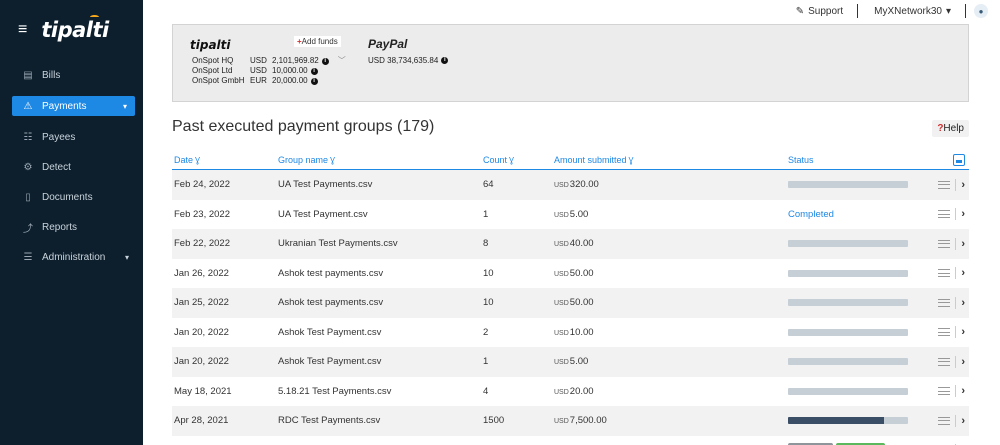 The width and height of the screenshot is (1000, 445). I want to click on sidebar-item-documents: ▯ Documents, so click(71, 197).